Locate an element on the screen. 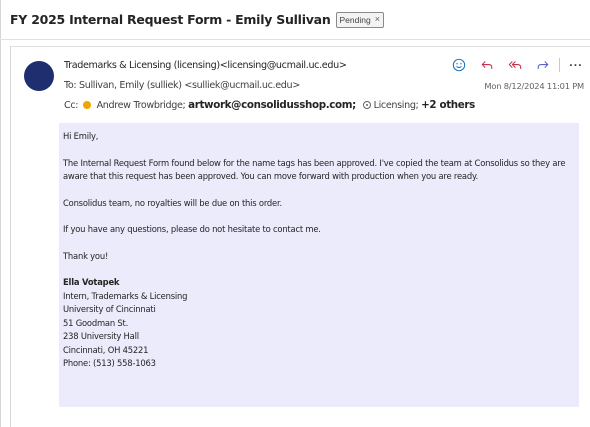 Image resolution: width=590 pixels, height=427 pixels. message-actions: ··· is located at coordinates (517, 65).